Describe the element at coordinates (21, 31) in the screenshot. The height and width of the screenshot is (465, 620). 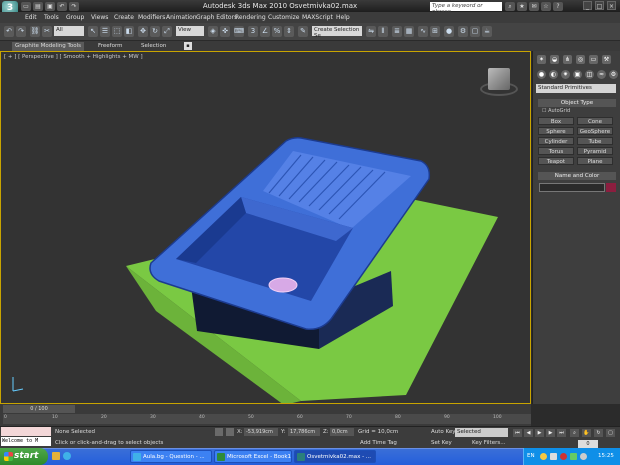
I see `redo-tool-icon: ↷` at that location.